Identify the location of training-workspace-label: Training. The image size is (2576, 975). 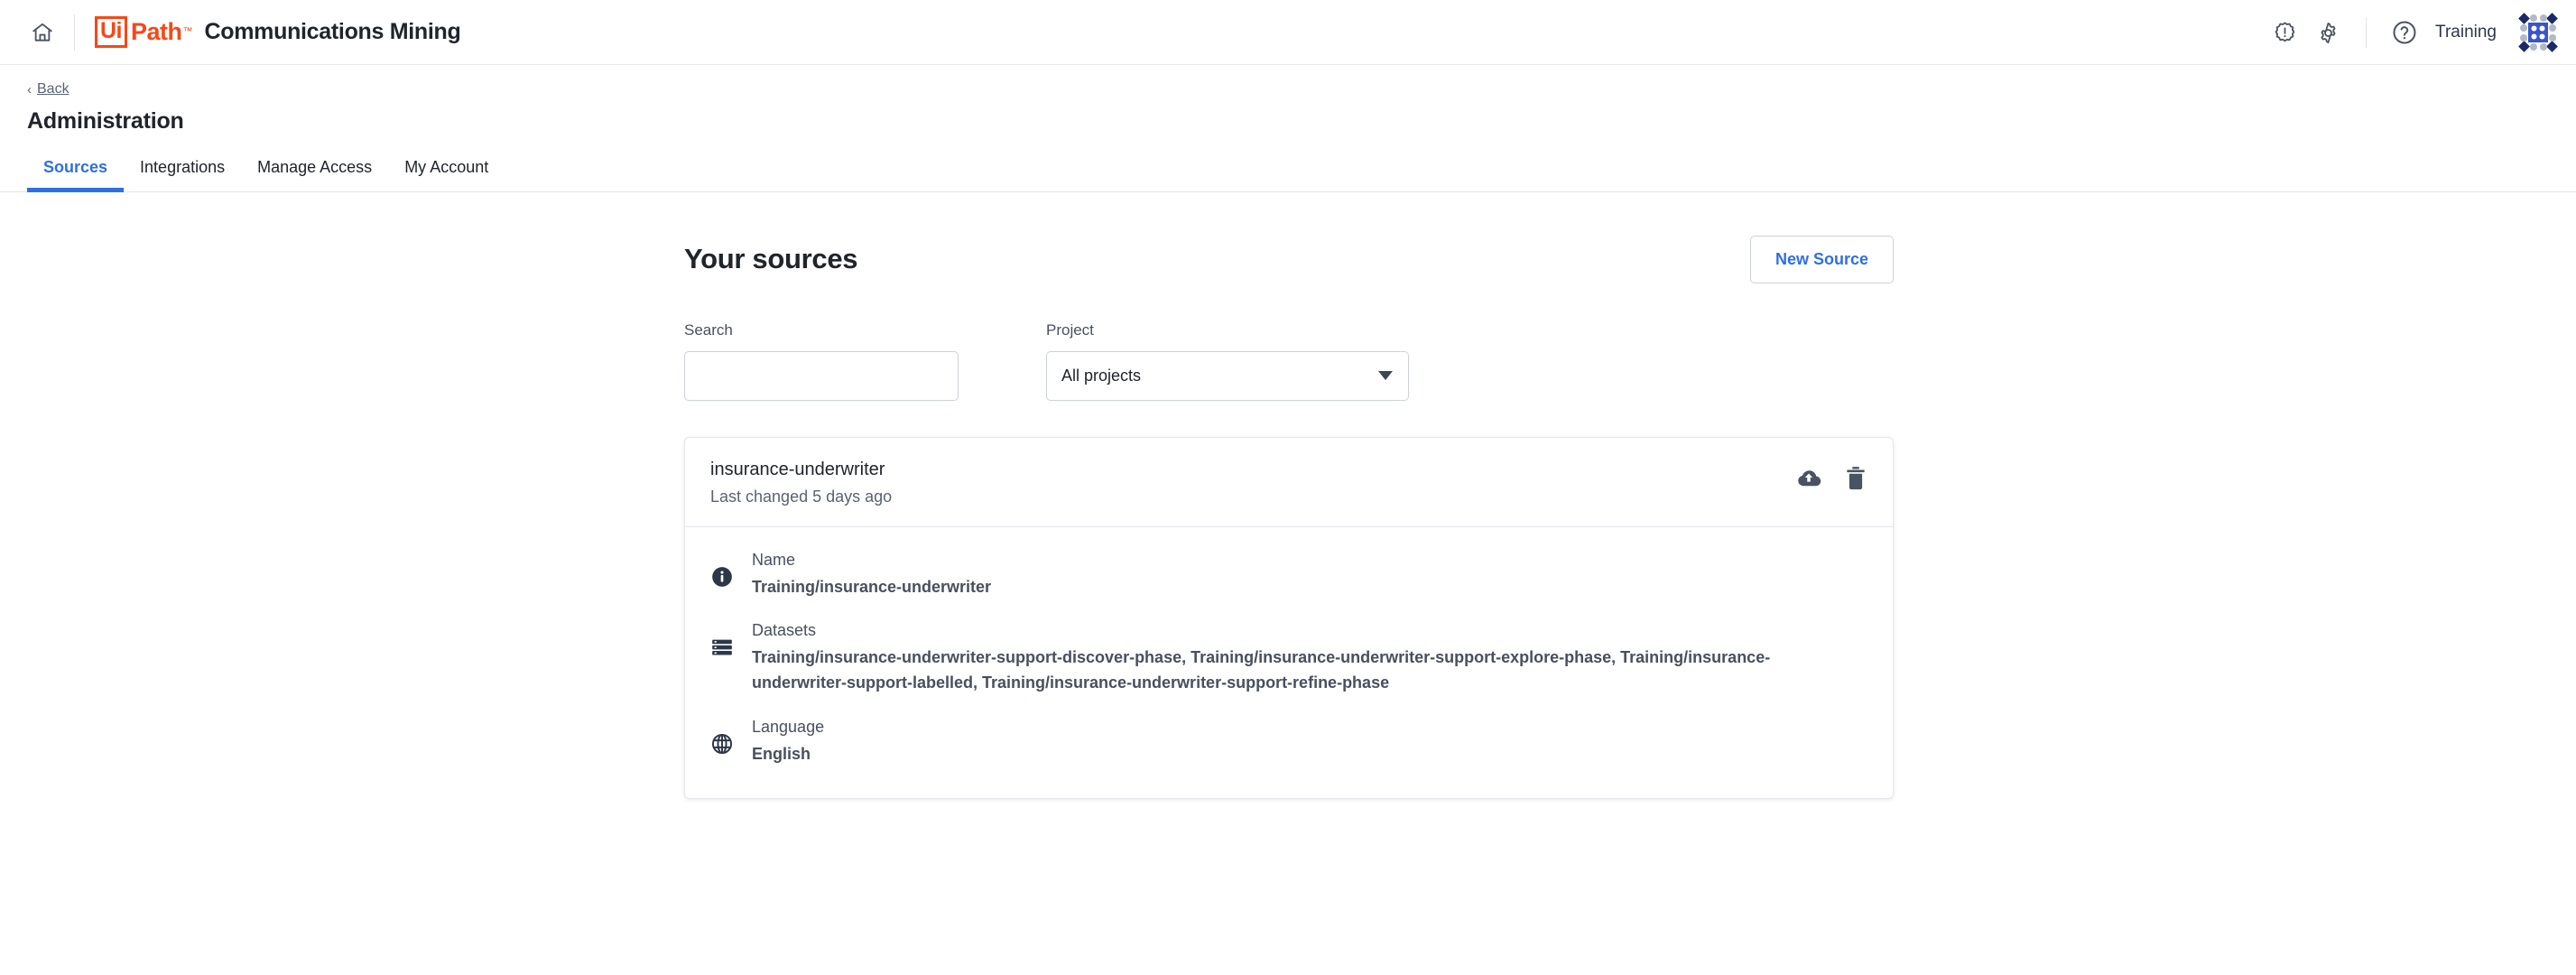
(2466, 32).